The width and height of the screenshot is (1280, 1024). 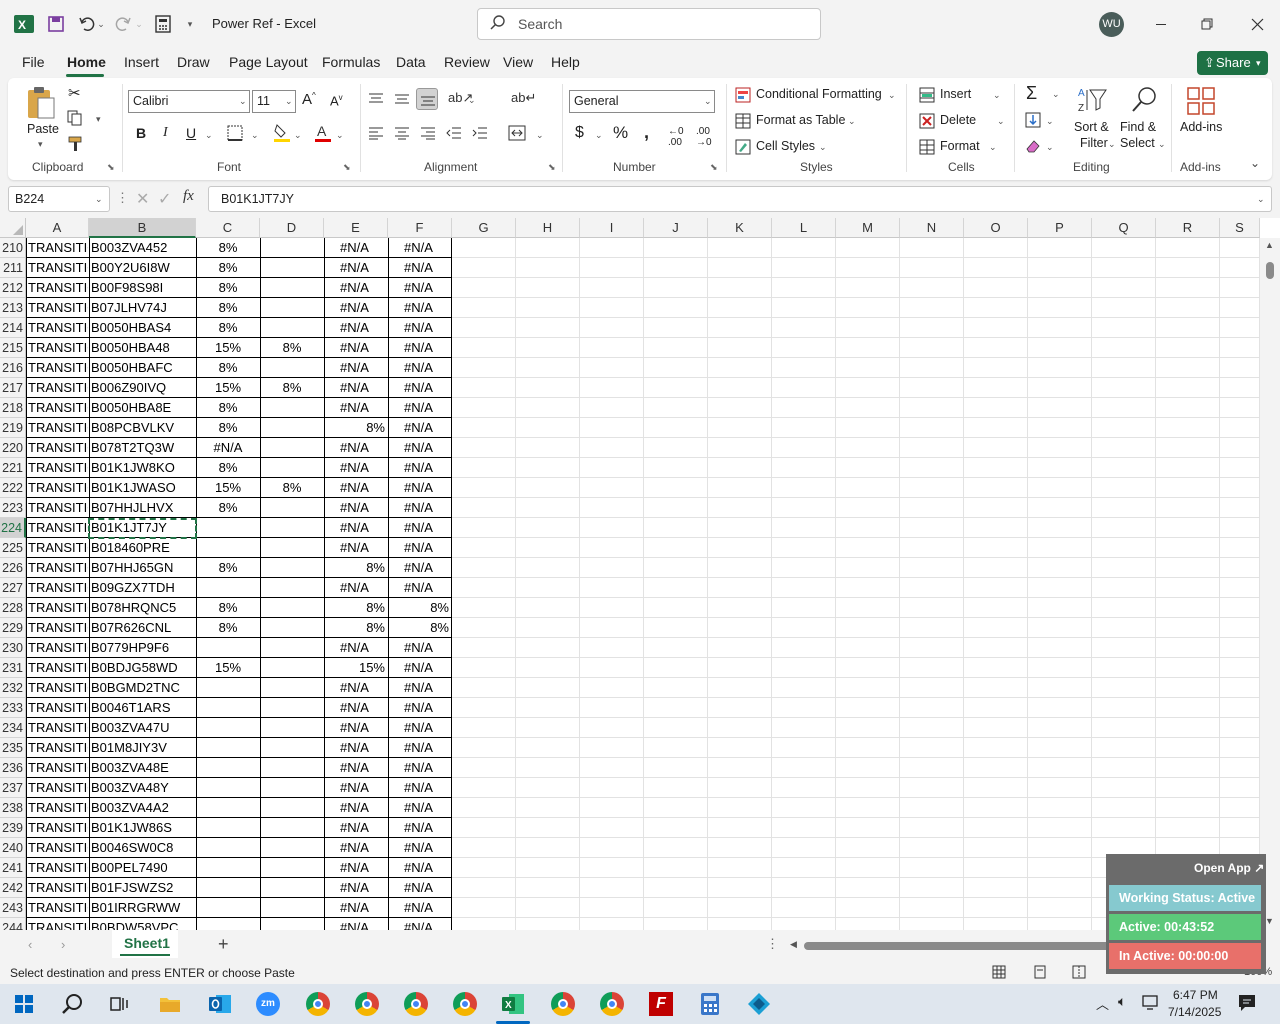 What do you see at coordinates (228, 508) in the screenshot?
I see `cell-c-223: 8%` at bounding box center [228, 508].